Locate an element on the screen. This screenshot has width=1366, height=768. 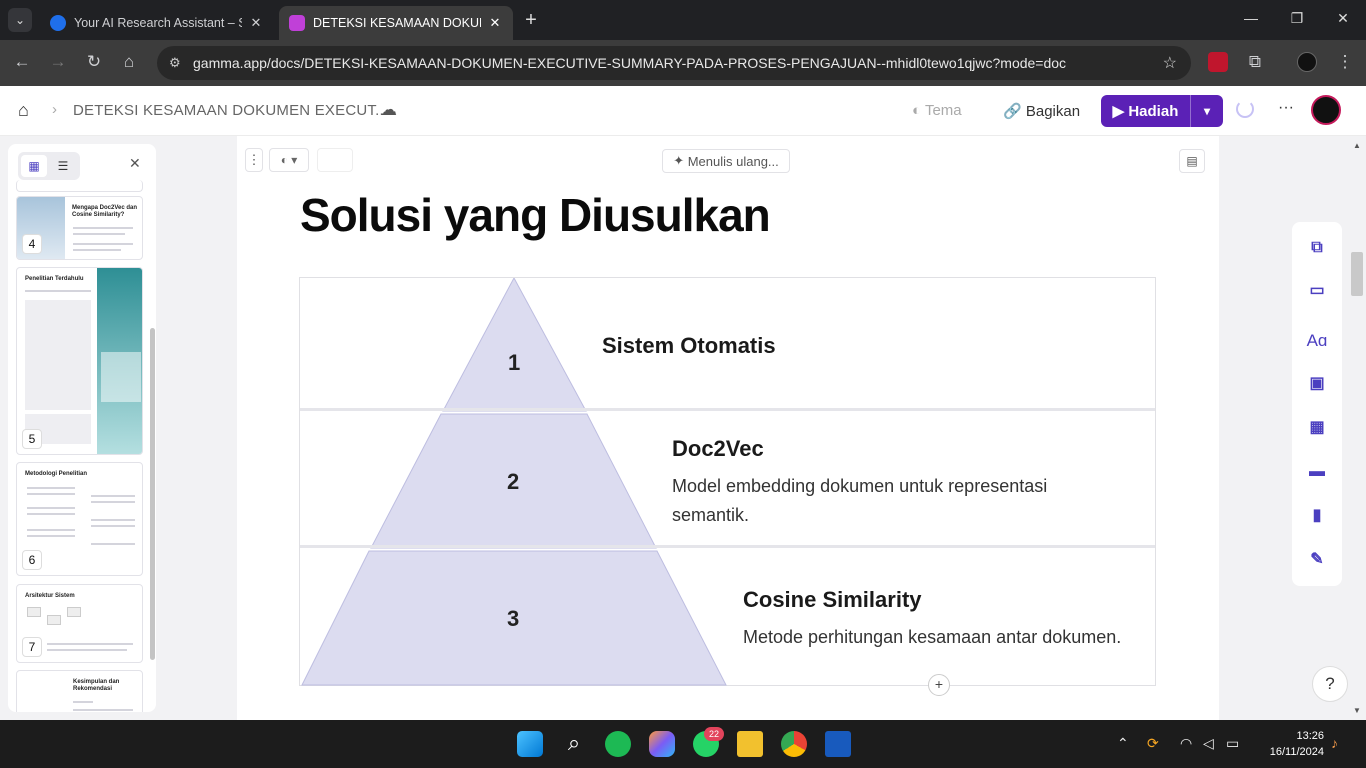
chrome-icon is located at coordinates (794, 744).